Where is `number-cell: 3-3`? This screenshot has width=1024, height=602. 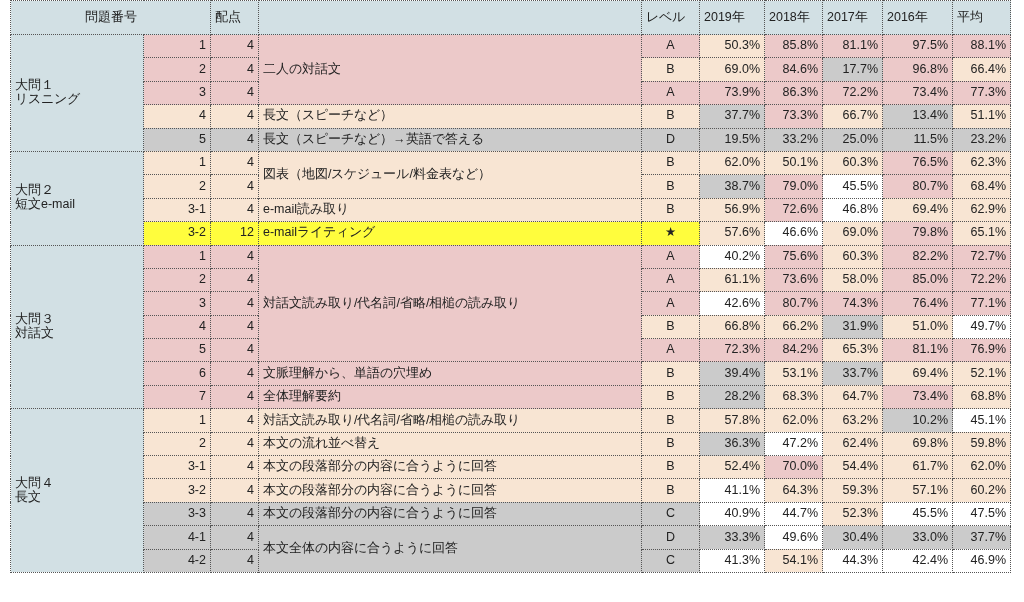
number-cell: 3-3 is located at coordinates (177, 514).